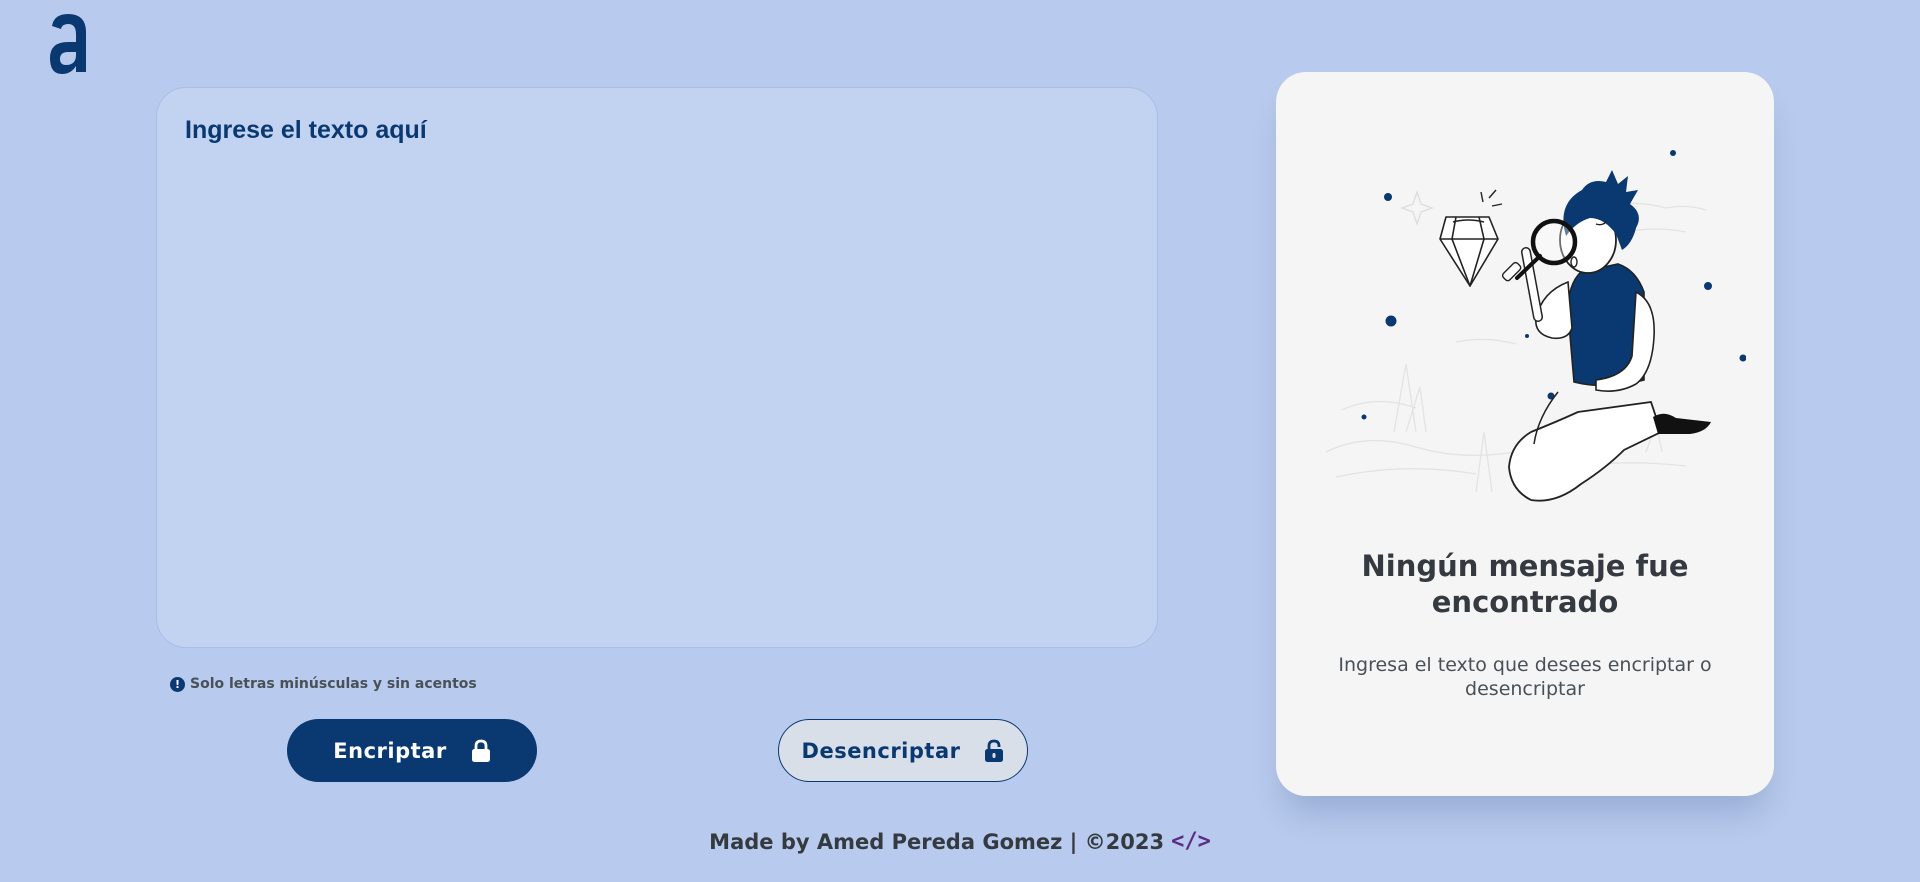  Describe the element at coordinates (1191, 841) in the screenshot. I see `code-icon: </>` at that location.